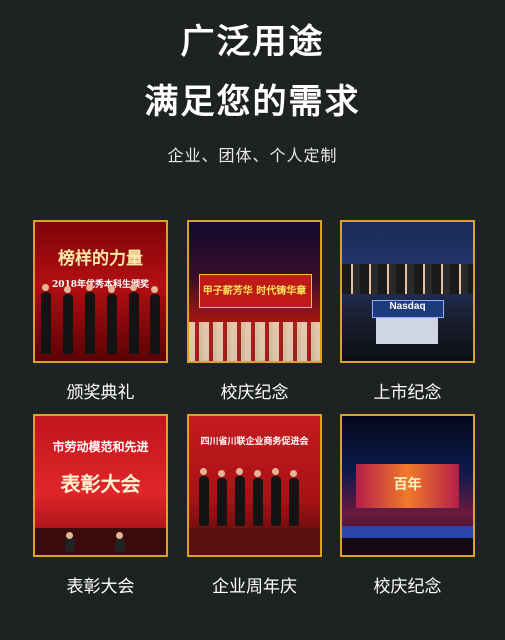 The image size is (505, 640). I want to click on use-case-card-listing: Nasdaq 上市纪念, so click(407, 311).